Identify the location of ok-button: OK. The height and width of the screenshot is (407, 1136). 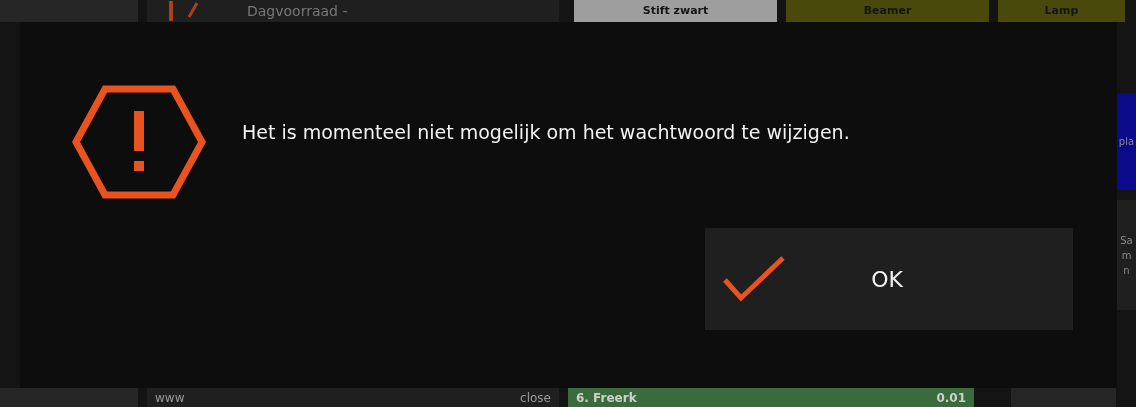
(889, 279).